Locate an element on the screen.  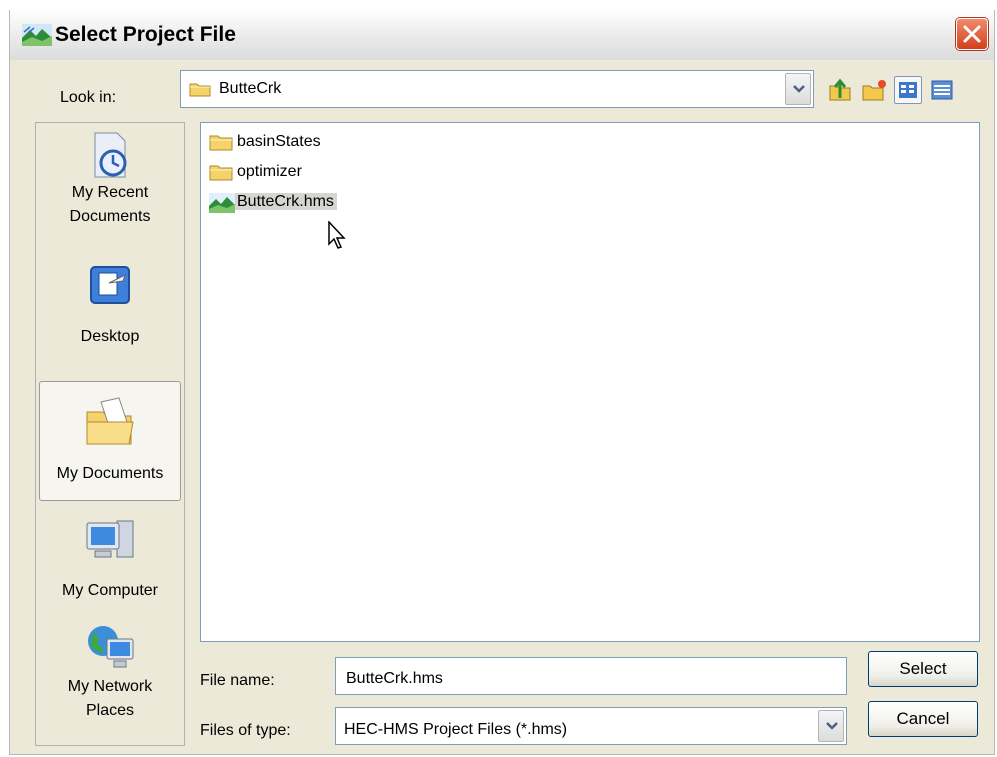
place-label-line1: My Documents is located at coordinates (110, 473).